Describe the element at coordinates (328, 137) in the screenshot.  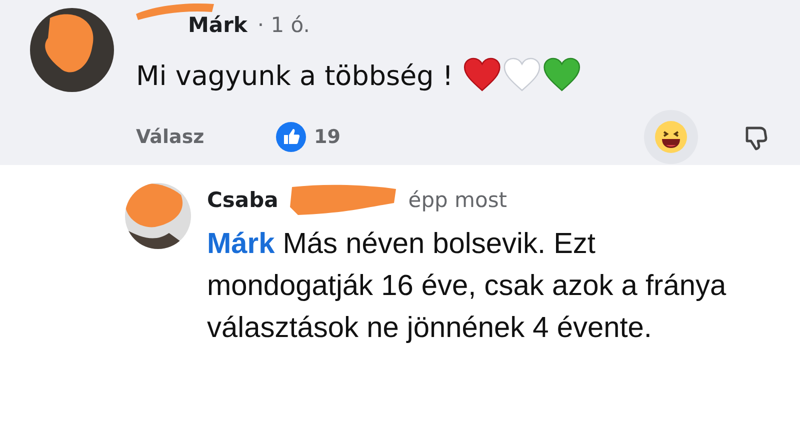
I see `like-count: 19` at that location.